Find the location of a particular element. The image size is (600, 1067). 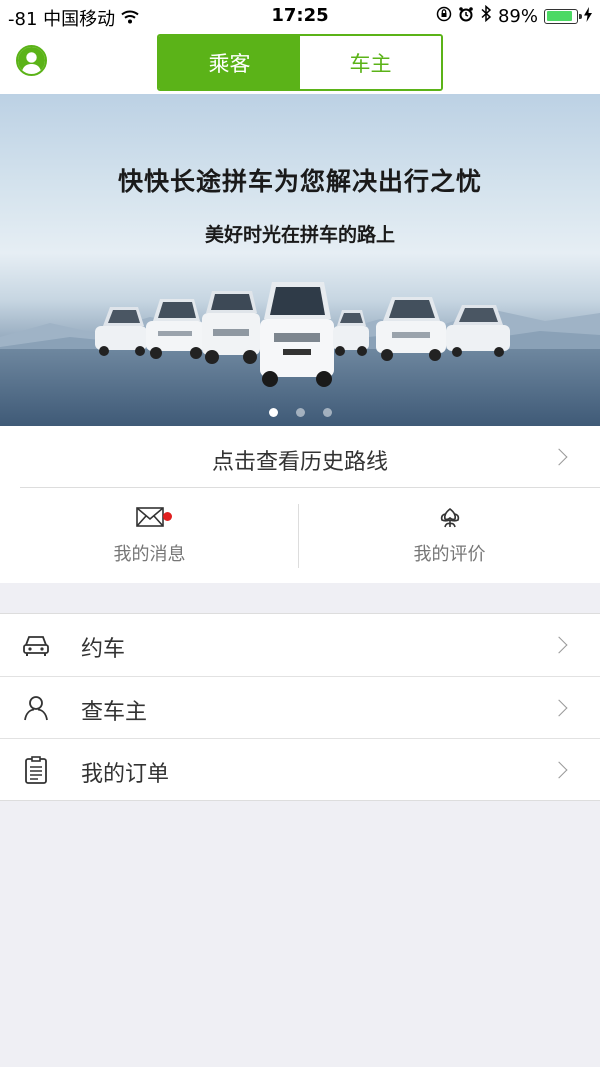

car-4-suv is located at coordinates (297, 334).